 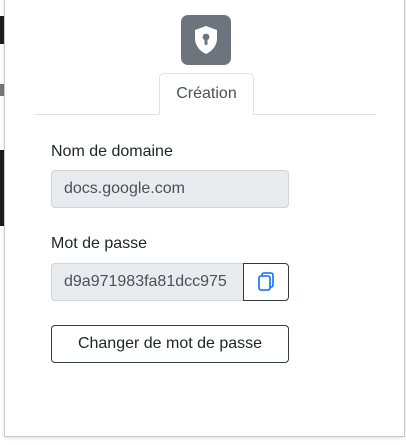 I want to click on tab-creation: Création, so click(x=206, y=94).